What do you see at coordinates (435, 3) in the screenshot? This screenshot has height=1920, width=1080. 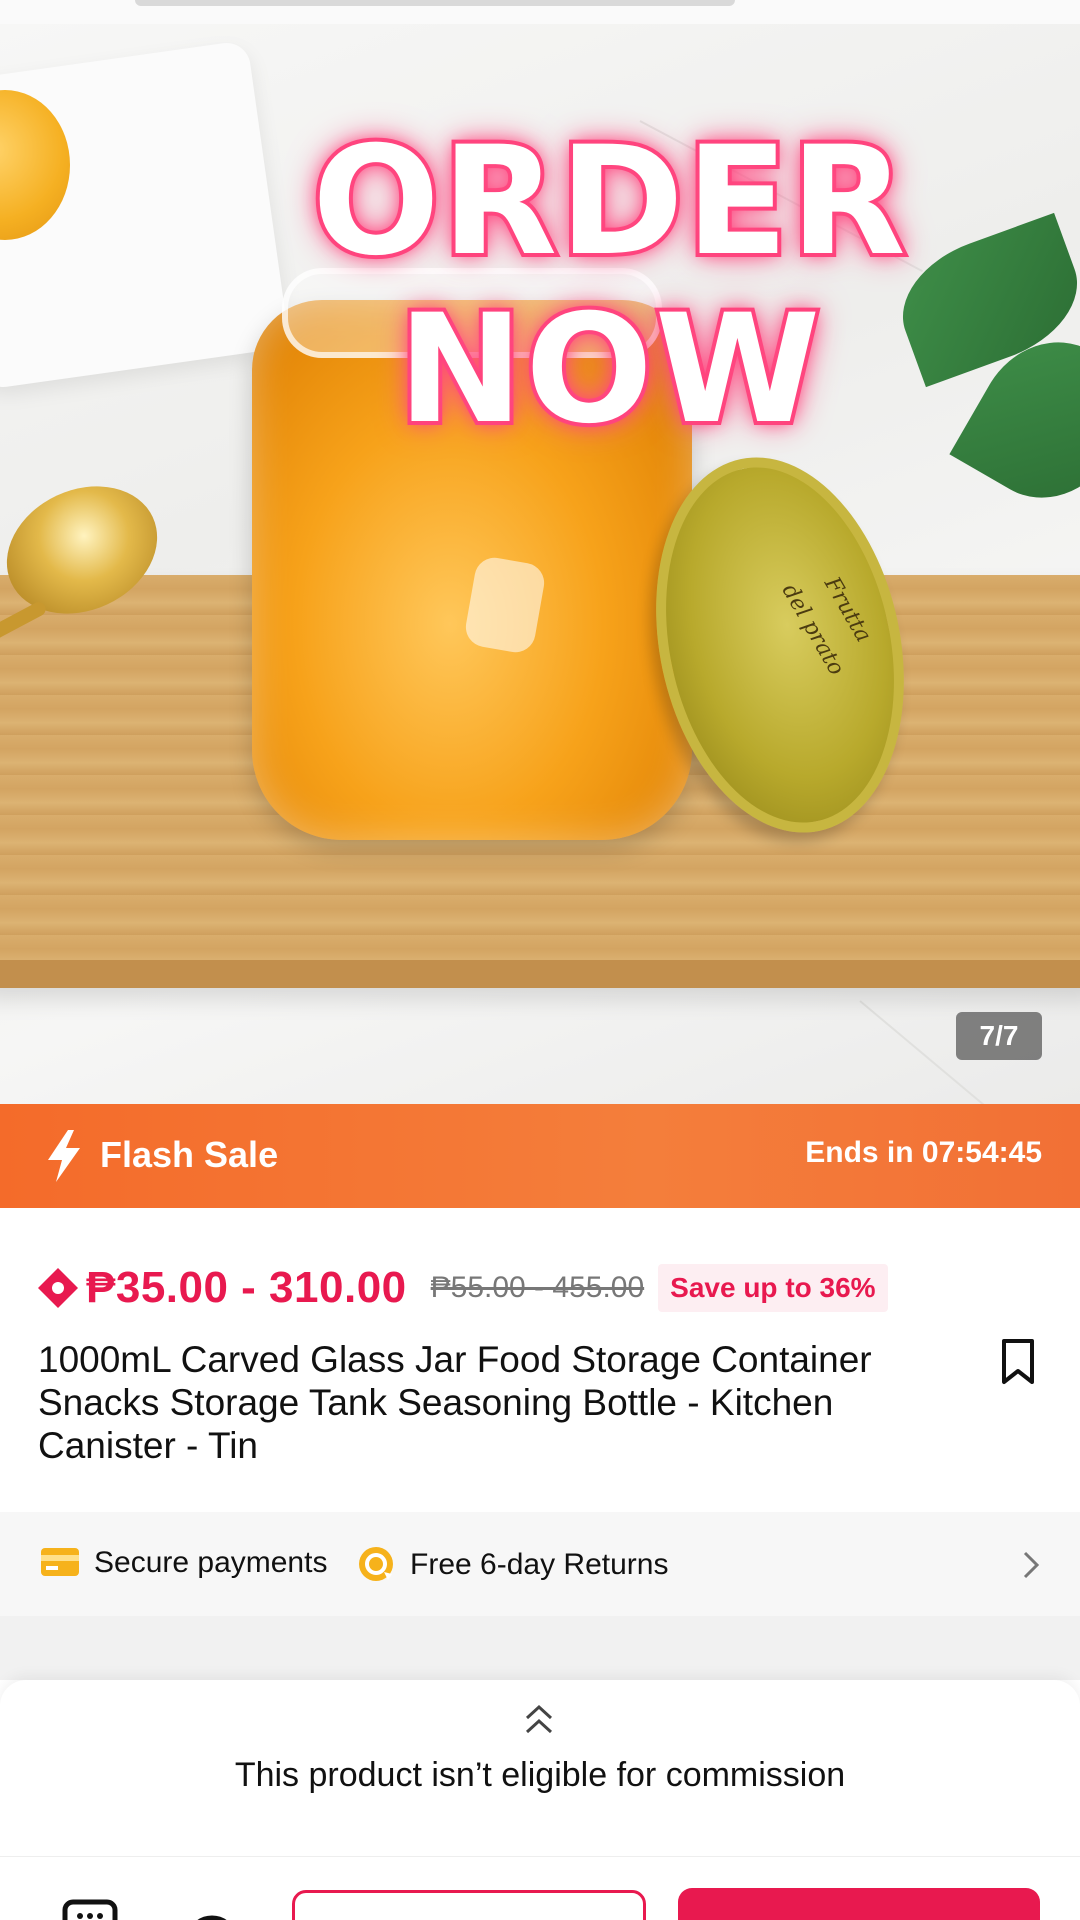 I see `drag-handle` at bounding box center [435, 3].